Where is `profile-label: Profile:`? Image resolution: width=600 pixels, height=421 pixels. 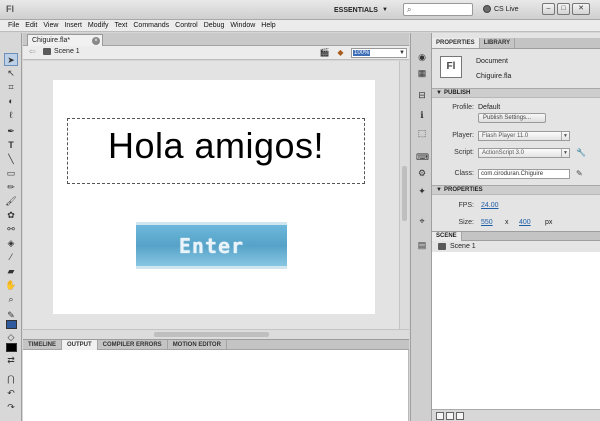 profile-label: Profile: is located at coordinates (463, 107).